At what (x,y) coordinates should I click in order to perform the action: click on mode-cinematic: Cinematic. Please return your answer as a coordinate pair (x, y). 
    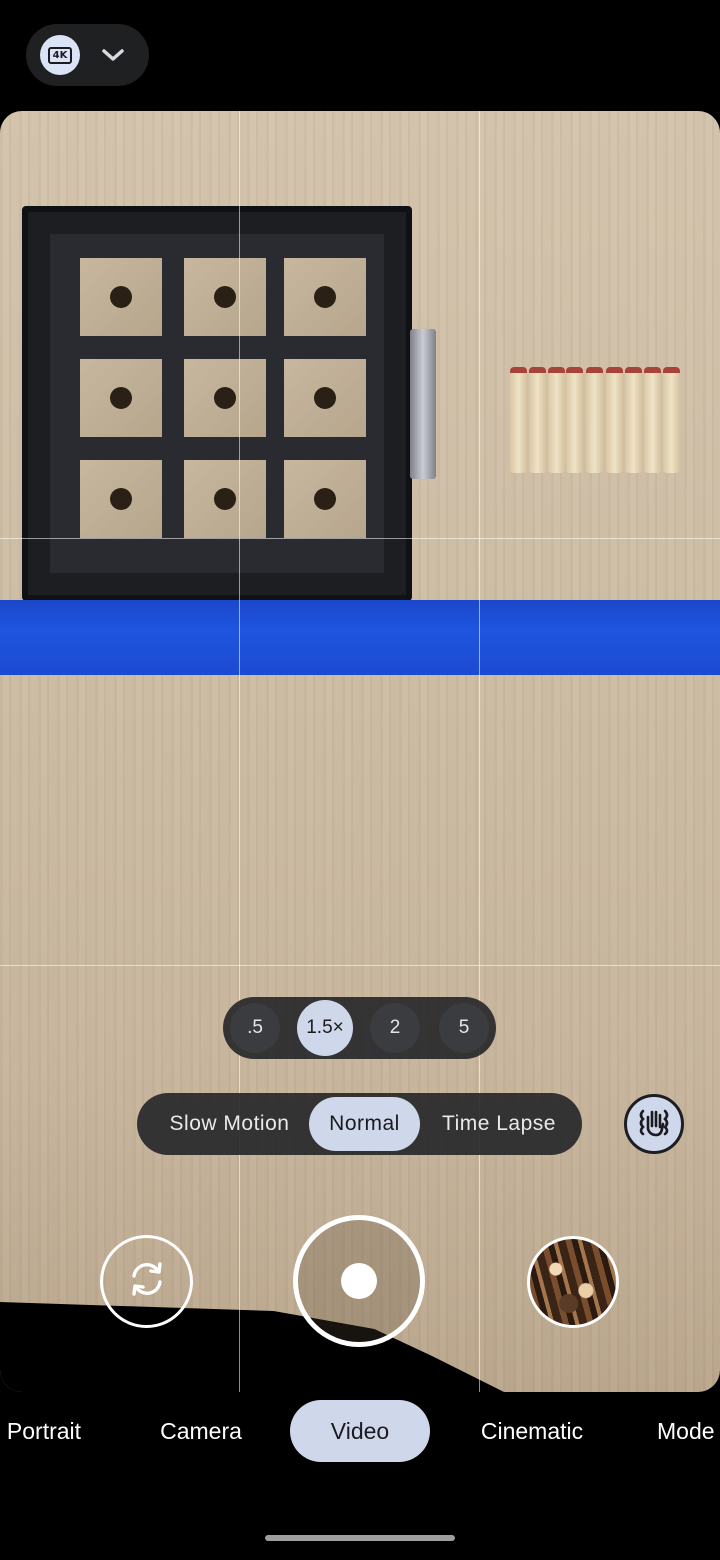
    Looking at the image, I should click on (532, 1431).